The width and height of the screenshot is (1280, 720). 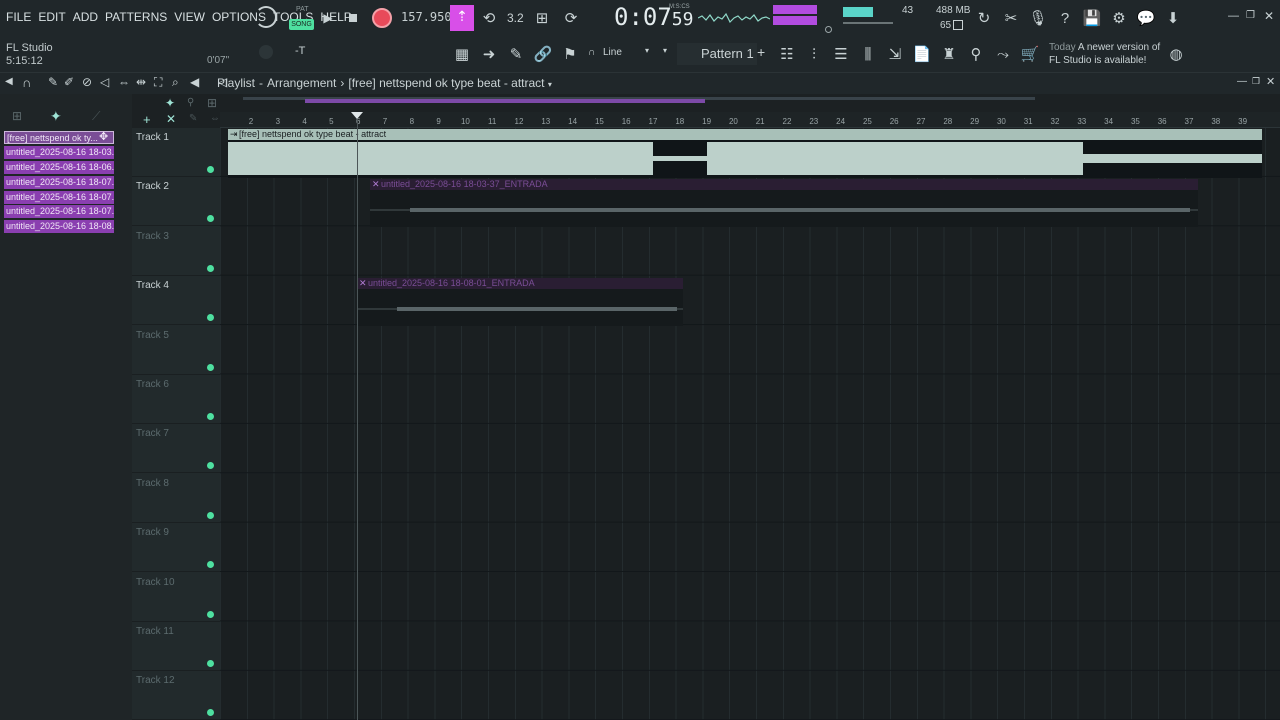 What do you see at coordinates (170, 103) in the screenshot?
I see `waveform-zoom-icon: ✦` at bounding box center [170, 103].